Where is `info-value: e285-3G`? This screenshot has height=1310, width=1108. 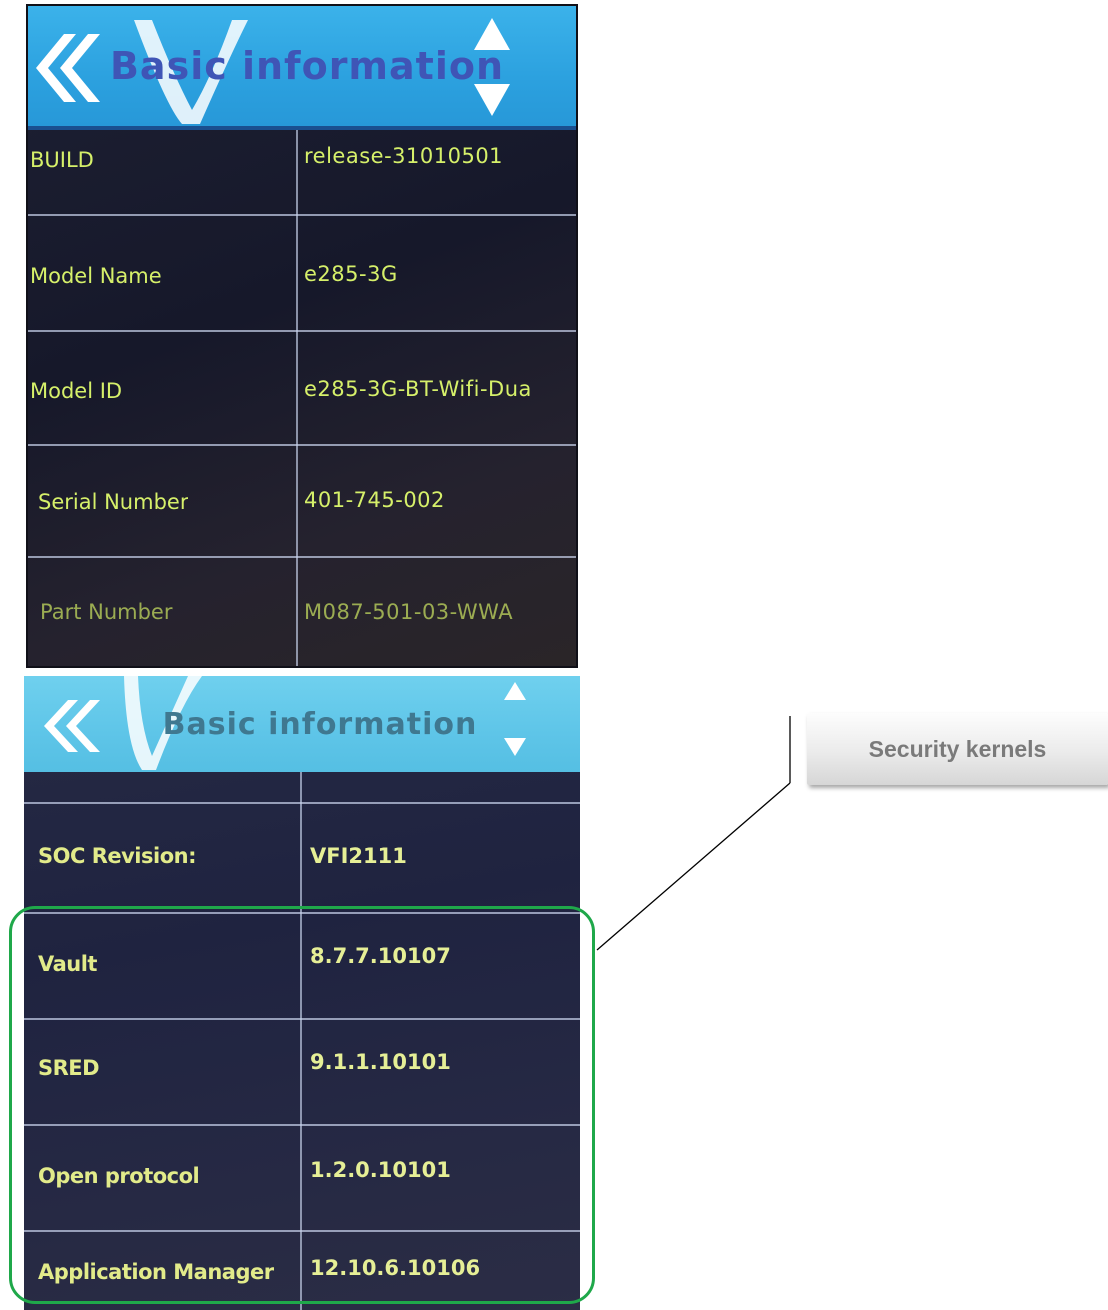
info-value: e285-3G is located at coordinates (351, 274).